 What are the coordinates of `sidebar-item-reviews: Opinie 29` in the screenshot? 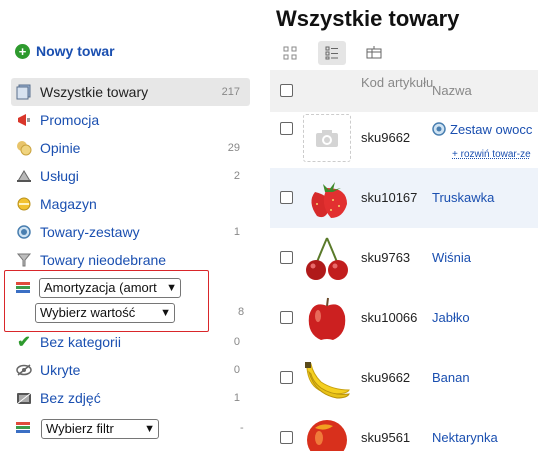 It's located at (130, 148).